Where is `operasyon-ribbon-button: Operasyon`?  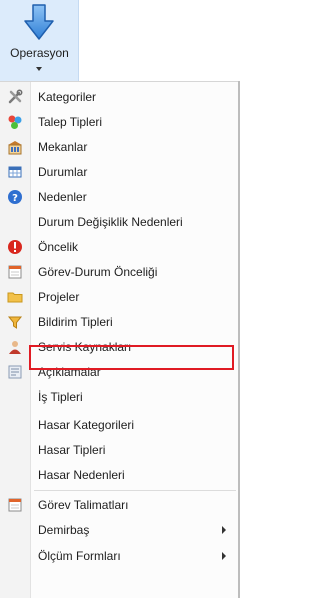
operasyon-ribbon-button: Operasyon is located at coordinates (39, 40).